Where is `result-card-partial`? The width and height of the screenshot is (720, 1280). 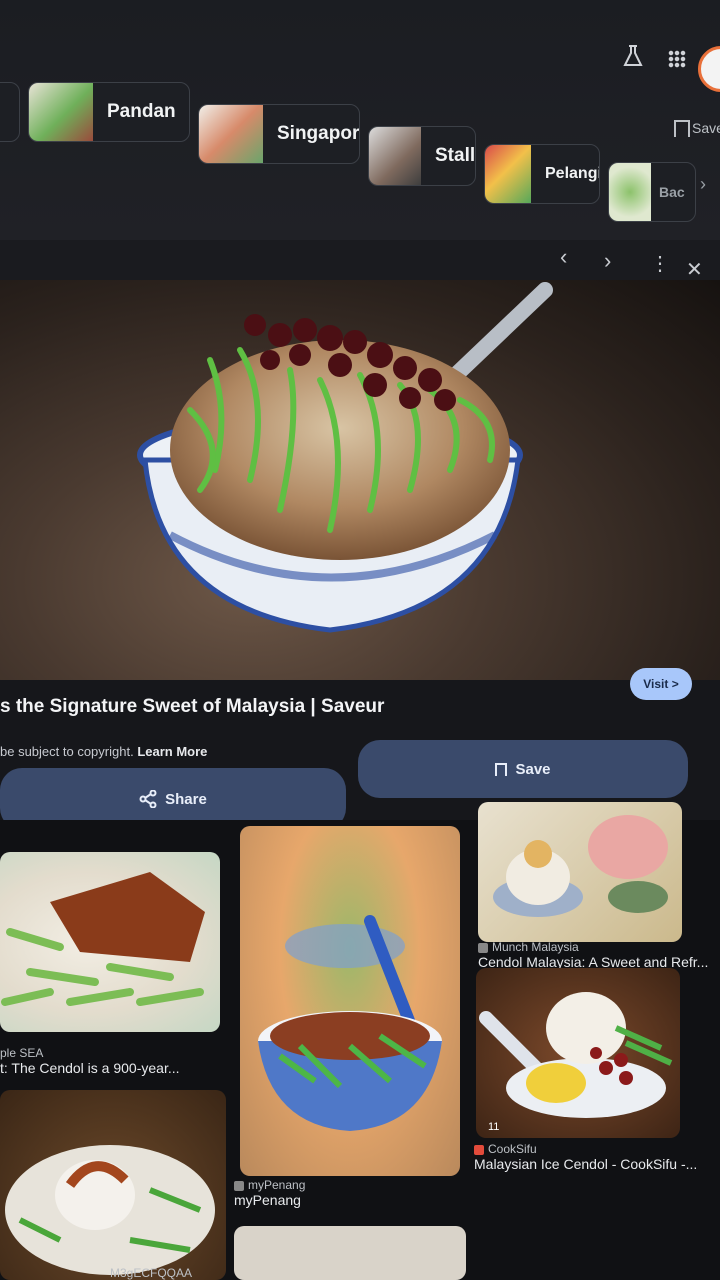
result-card-partial is located at coordinates (350, 1253).